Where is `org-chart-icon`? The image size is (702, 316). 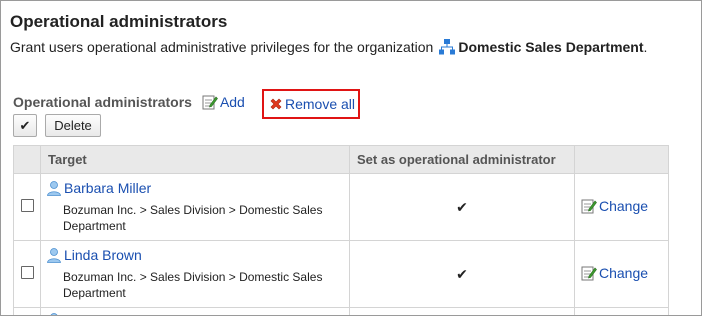 org-chart-icon is located at coordinates (447, 47).